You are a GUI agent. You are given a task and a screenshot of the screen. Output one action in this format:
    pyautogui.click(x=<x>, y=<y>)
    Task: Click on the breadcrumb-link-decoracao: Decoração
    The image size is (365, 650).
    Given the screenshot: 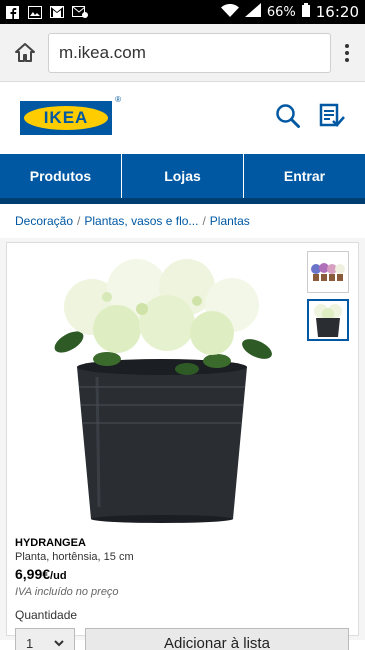 What is the action you would take?
    pyautogui.click(x=44, y=221)
    